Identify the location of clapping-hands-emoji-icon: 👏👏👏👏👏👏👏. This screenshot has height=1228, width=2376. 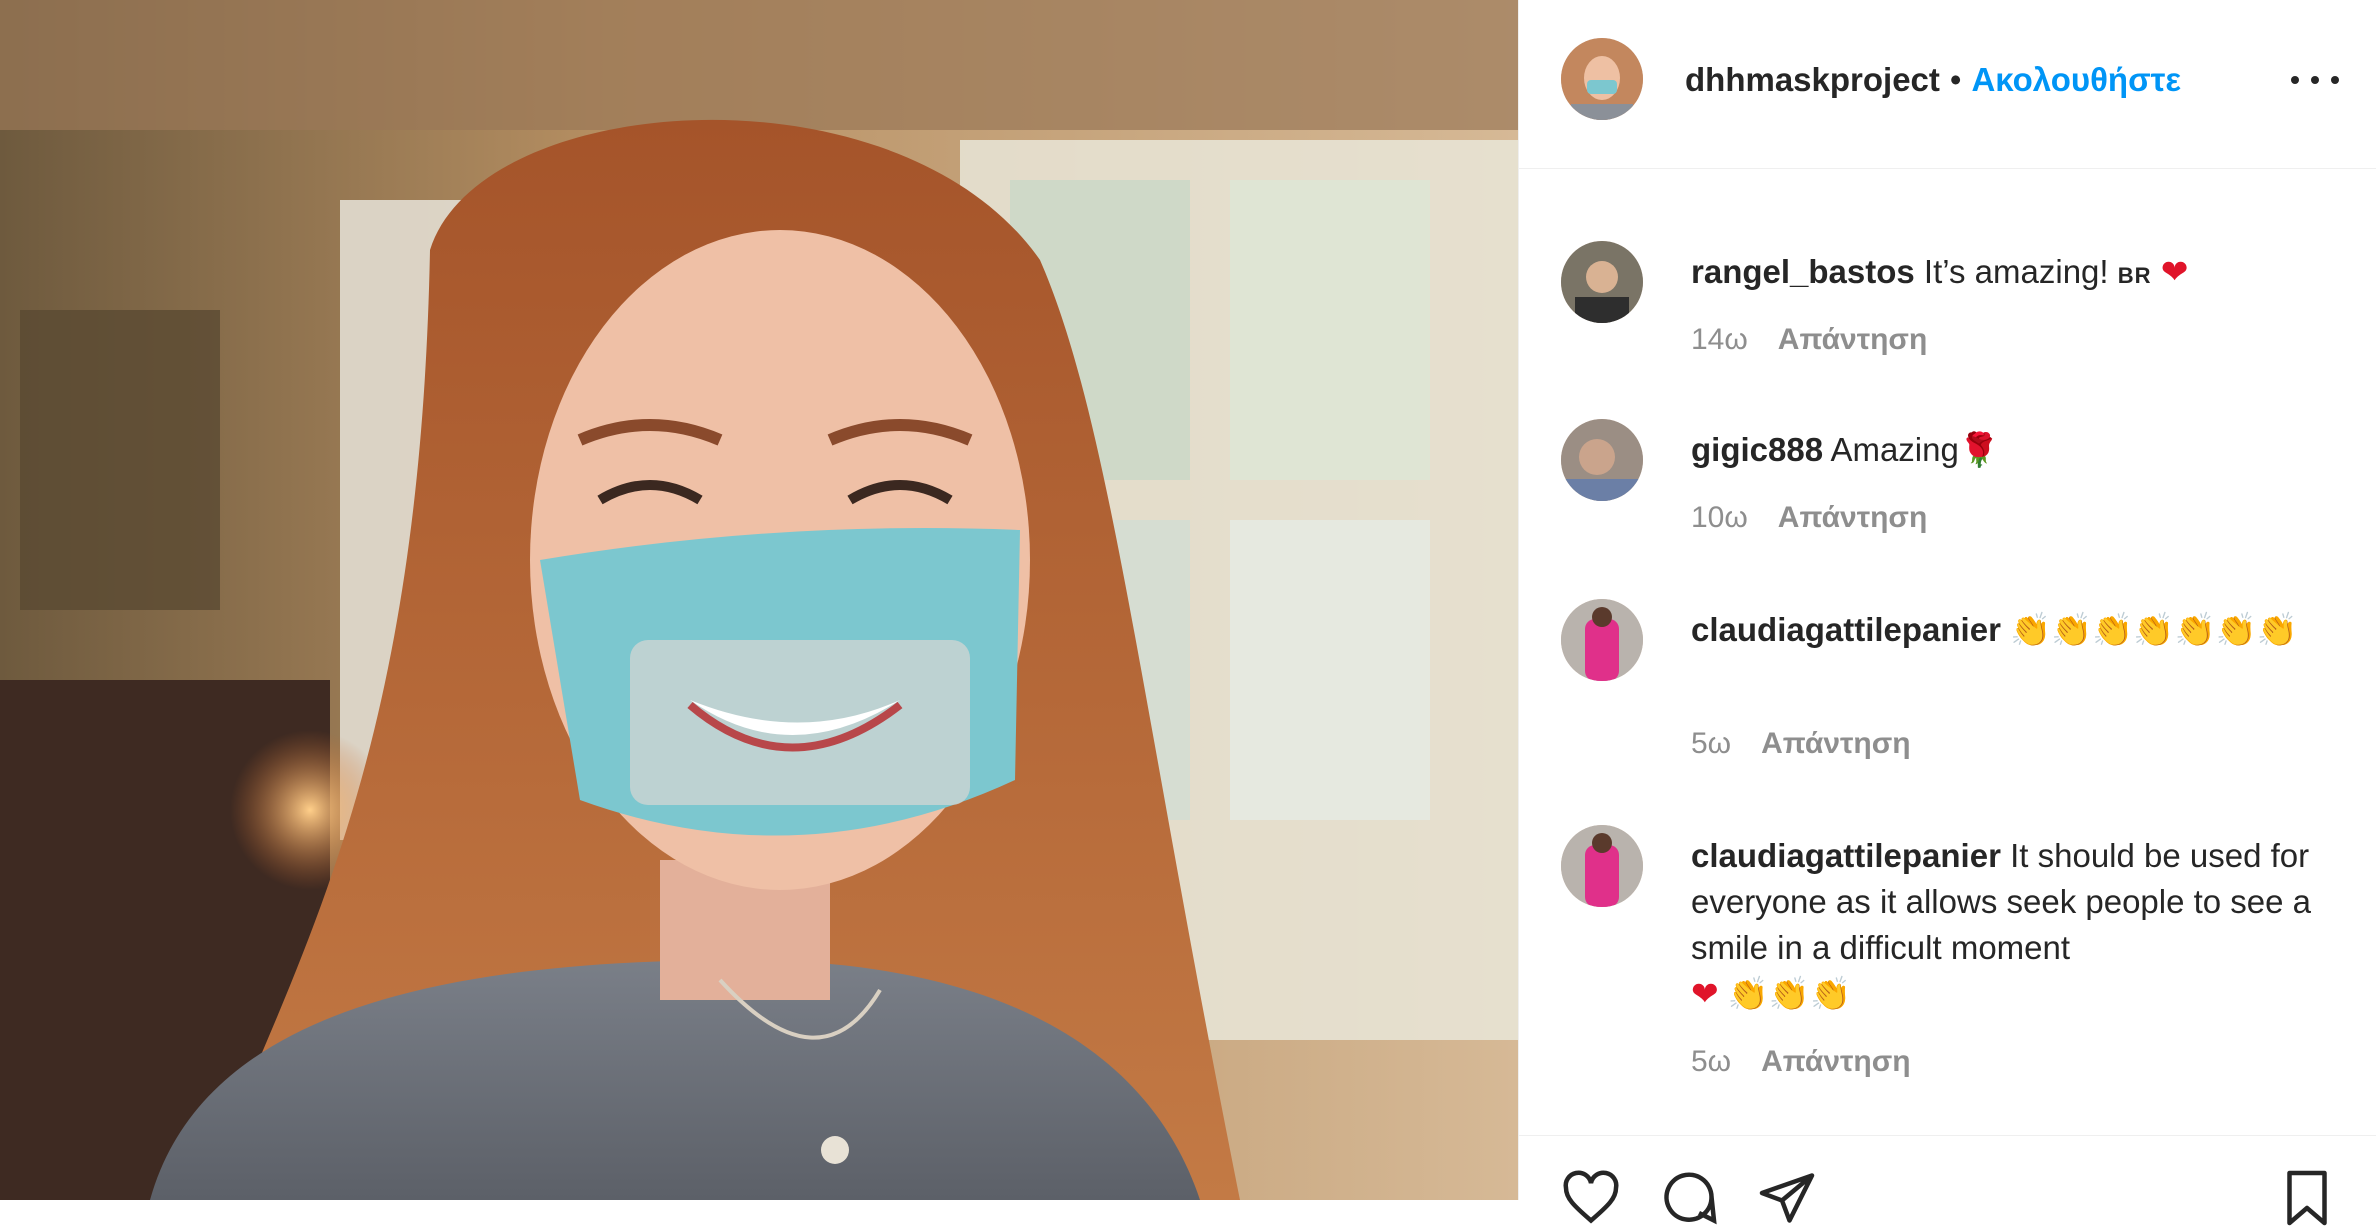
(2154, 629).